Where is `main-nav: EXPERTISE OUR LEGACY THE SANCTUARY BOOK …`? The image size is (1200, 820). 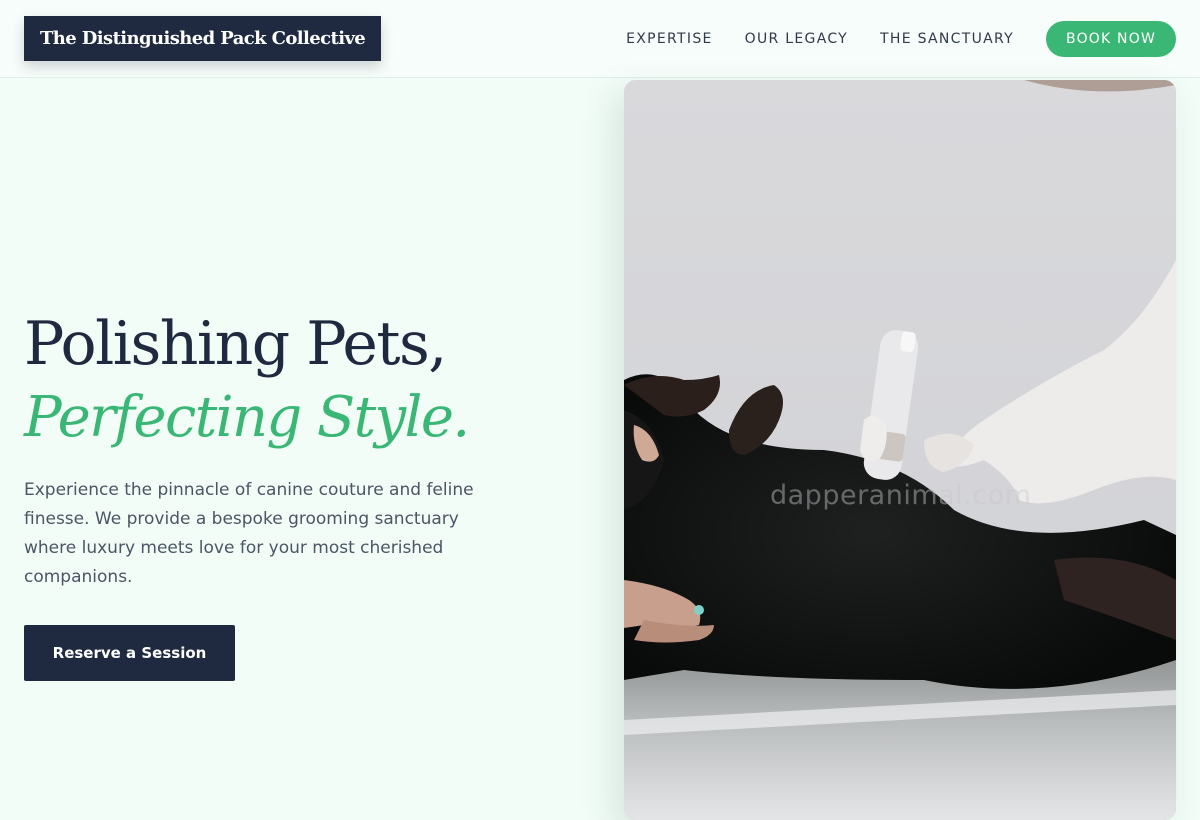 main-nav: EXPERTISE OUR LEGACY THE SANCTUARY BOOK … is located at coordinates (901, 39).